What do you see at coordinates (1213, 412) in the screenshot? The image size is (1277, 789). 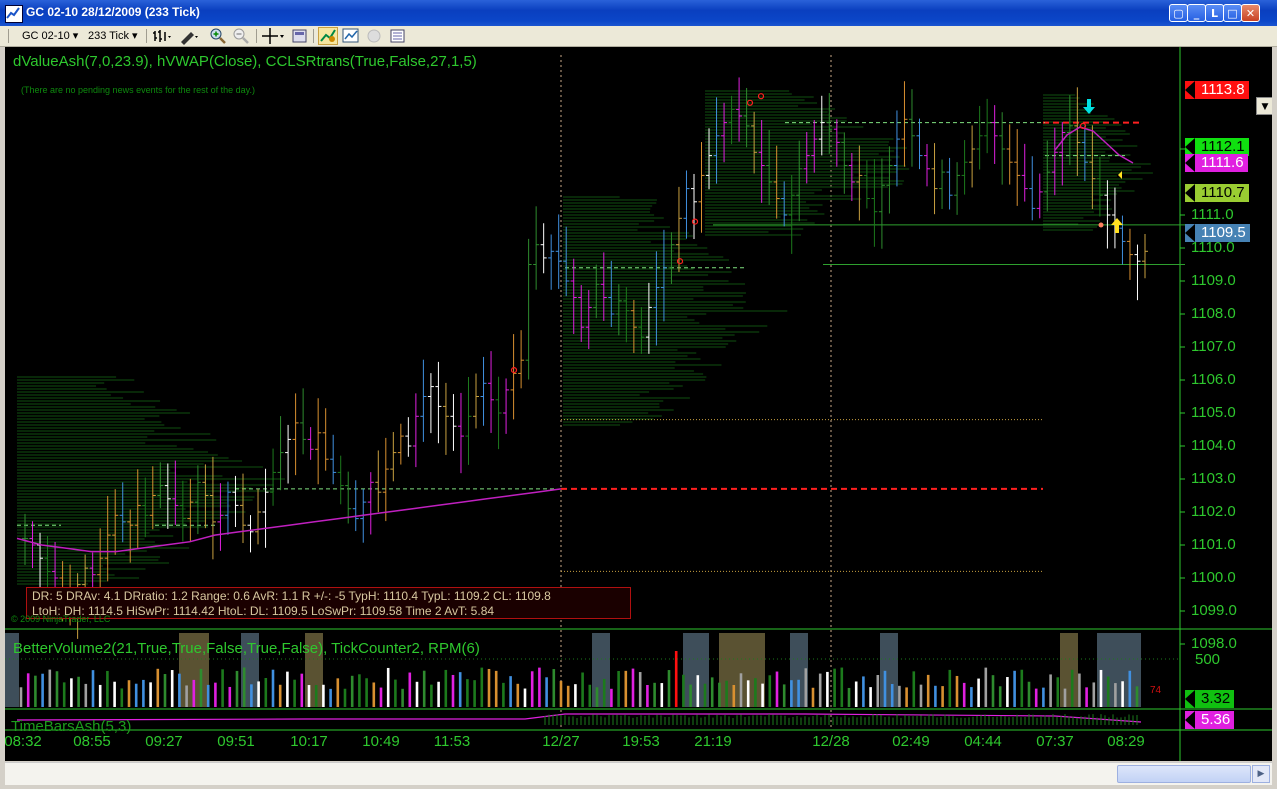 I see `price-tick-label: 1105.0` at bounding box center [1213, 412].